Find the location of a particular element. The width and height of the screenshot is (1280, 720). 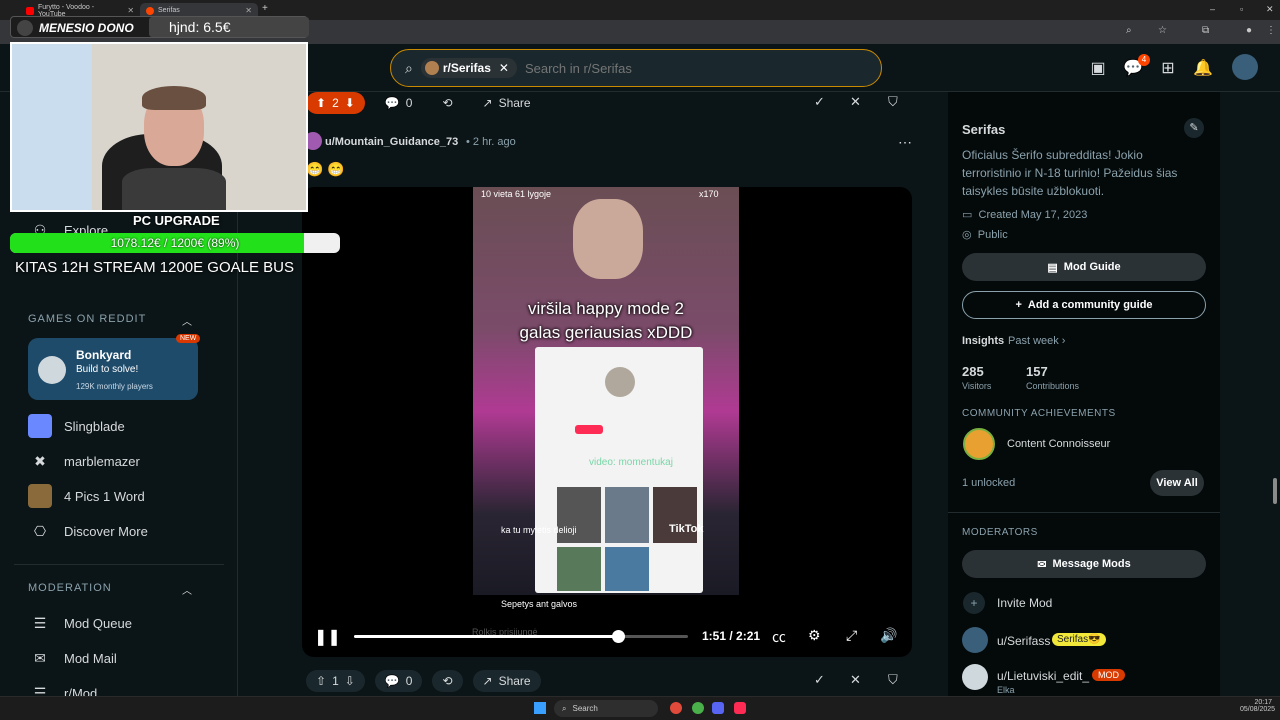

community-name: Serifas is located at coordinates (984, 129).